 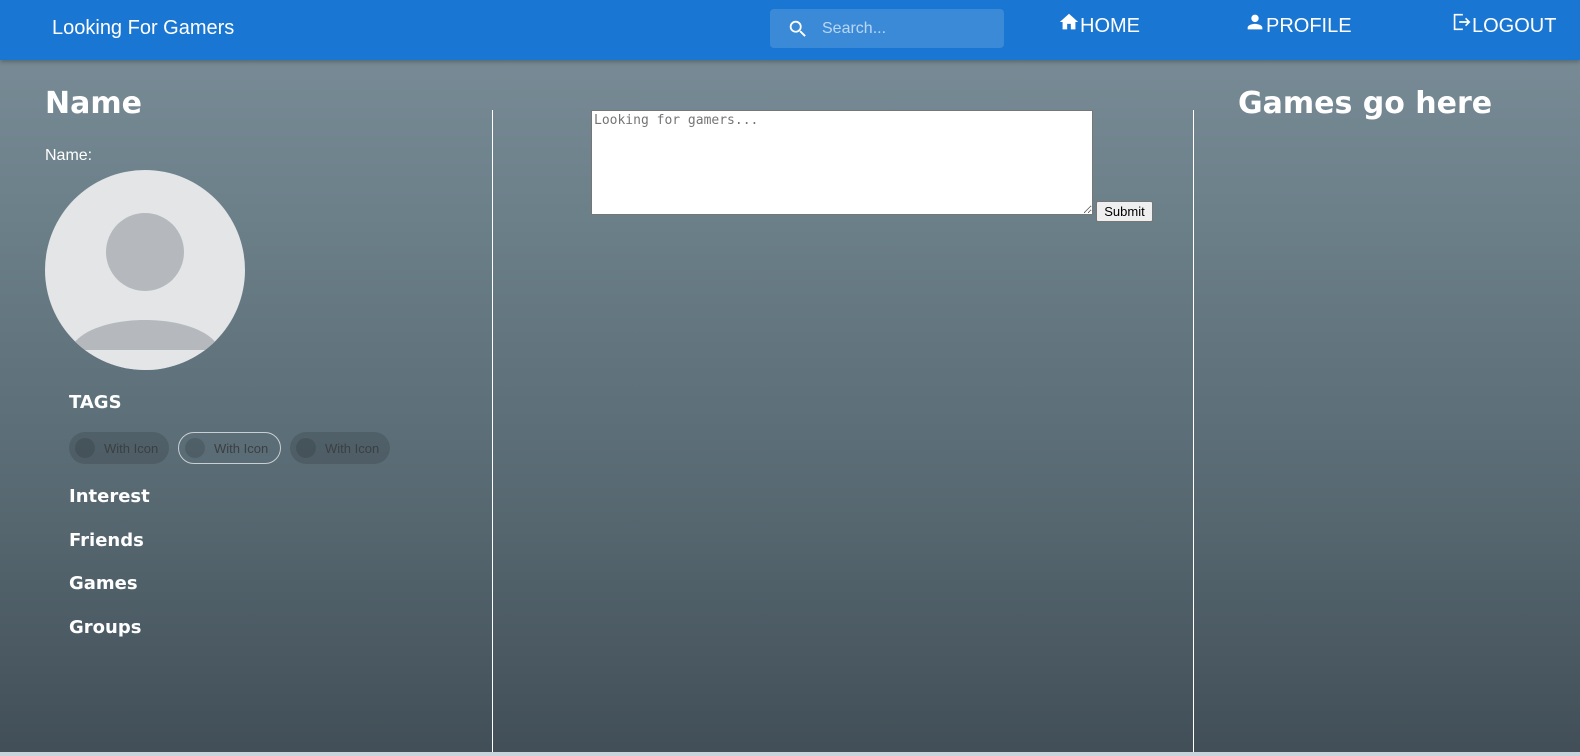 I want to click on section-interest: Interest, so click(x=109, y=496).